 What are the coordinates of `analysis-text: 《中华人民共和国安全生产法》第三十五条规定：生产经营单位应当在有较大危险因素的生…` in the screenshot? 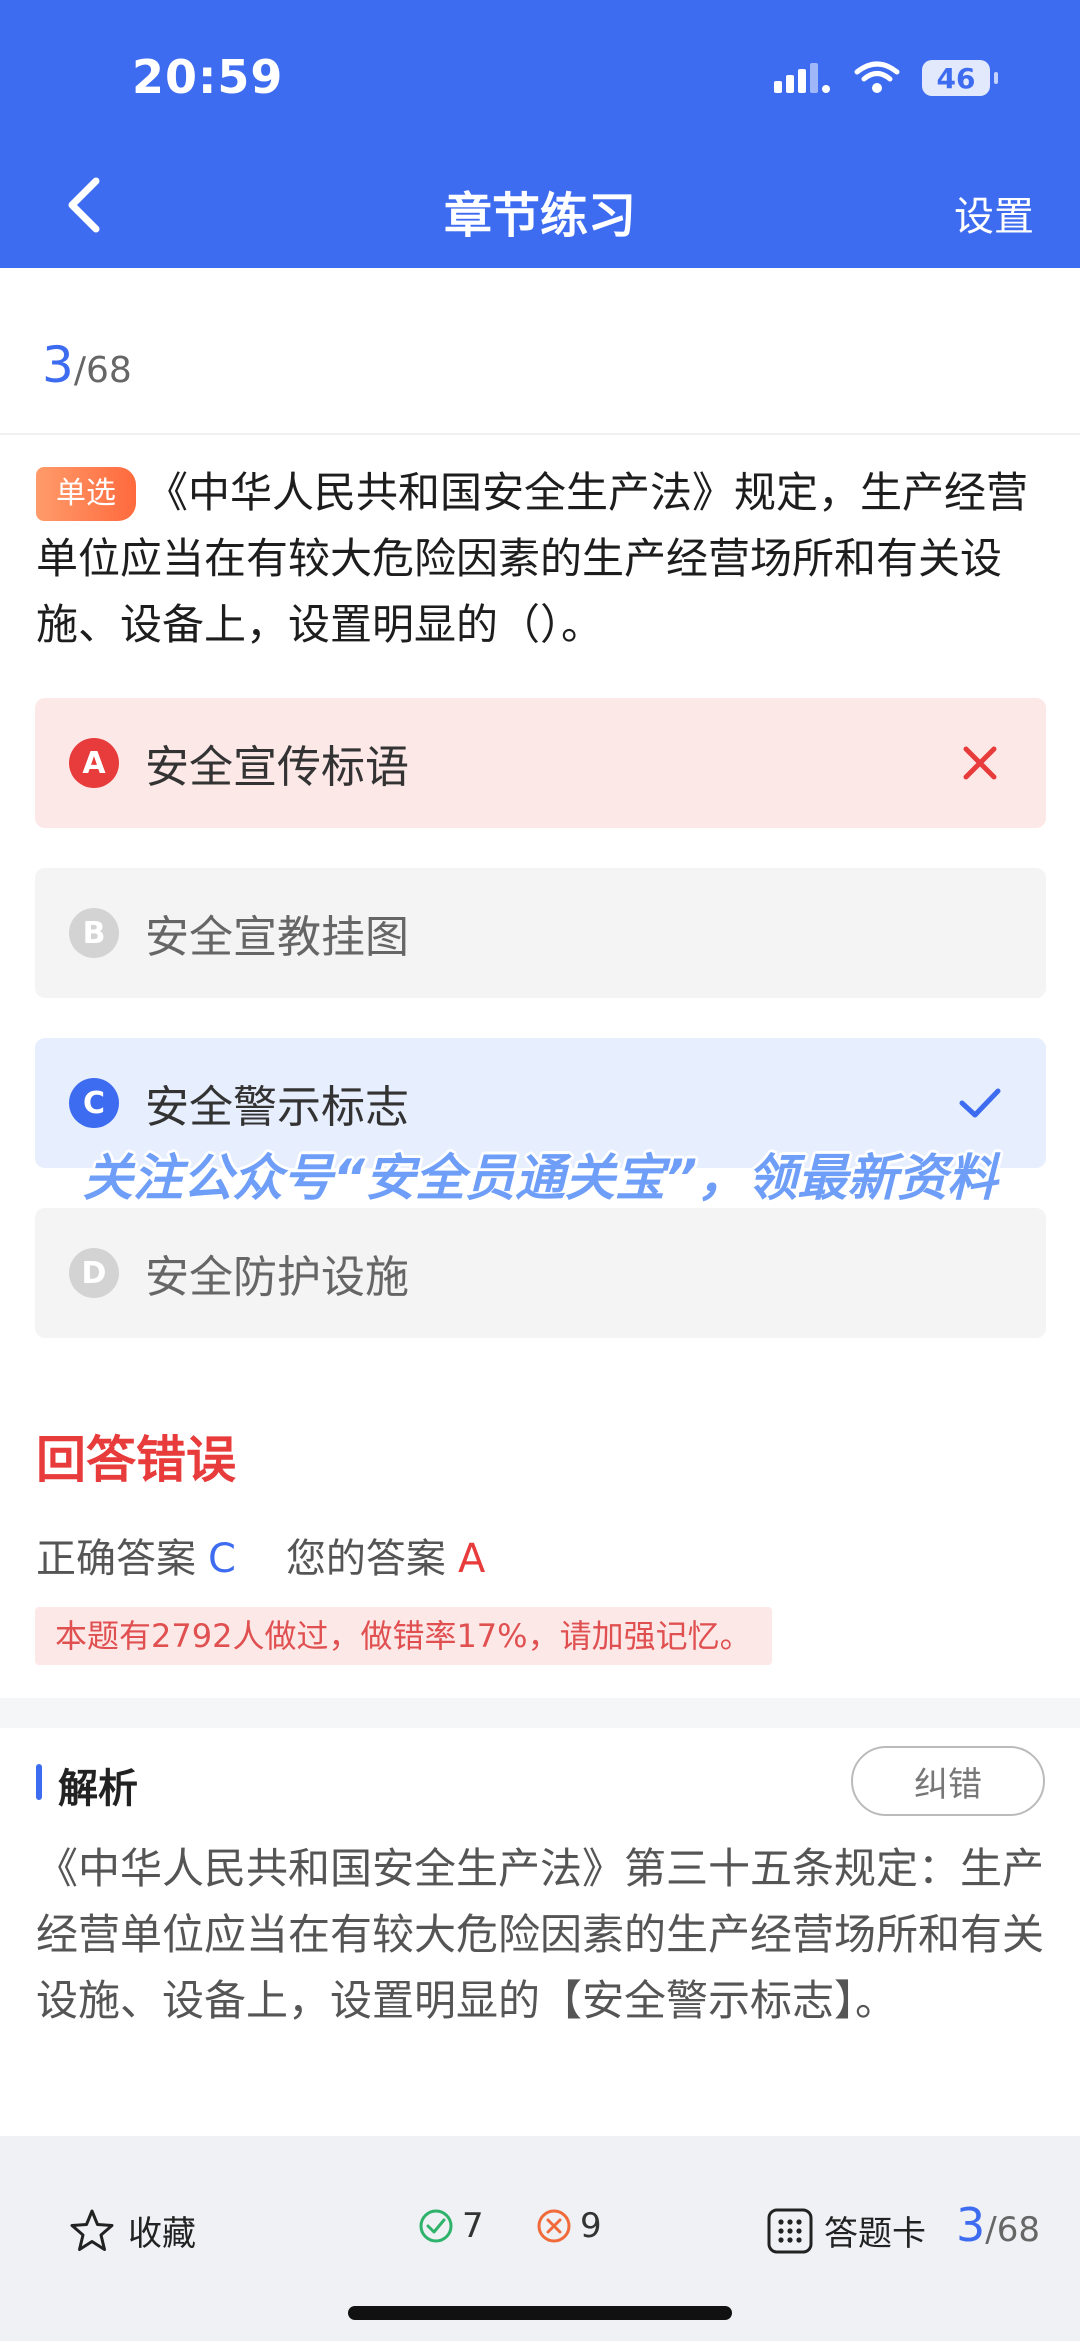 It's located at (540, 1934).